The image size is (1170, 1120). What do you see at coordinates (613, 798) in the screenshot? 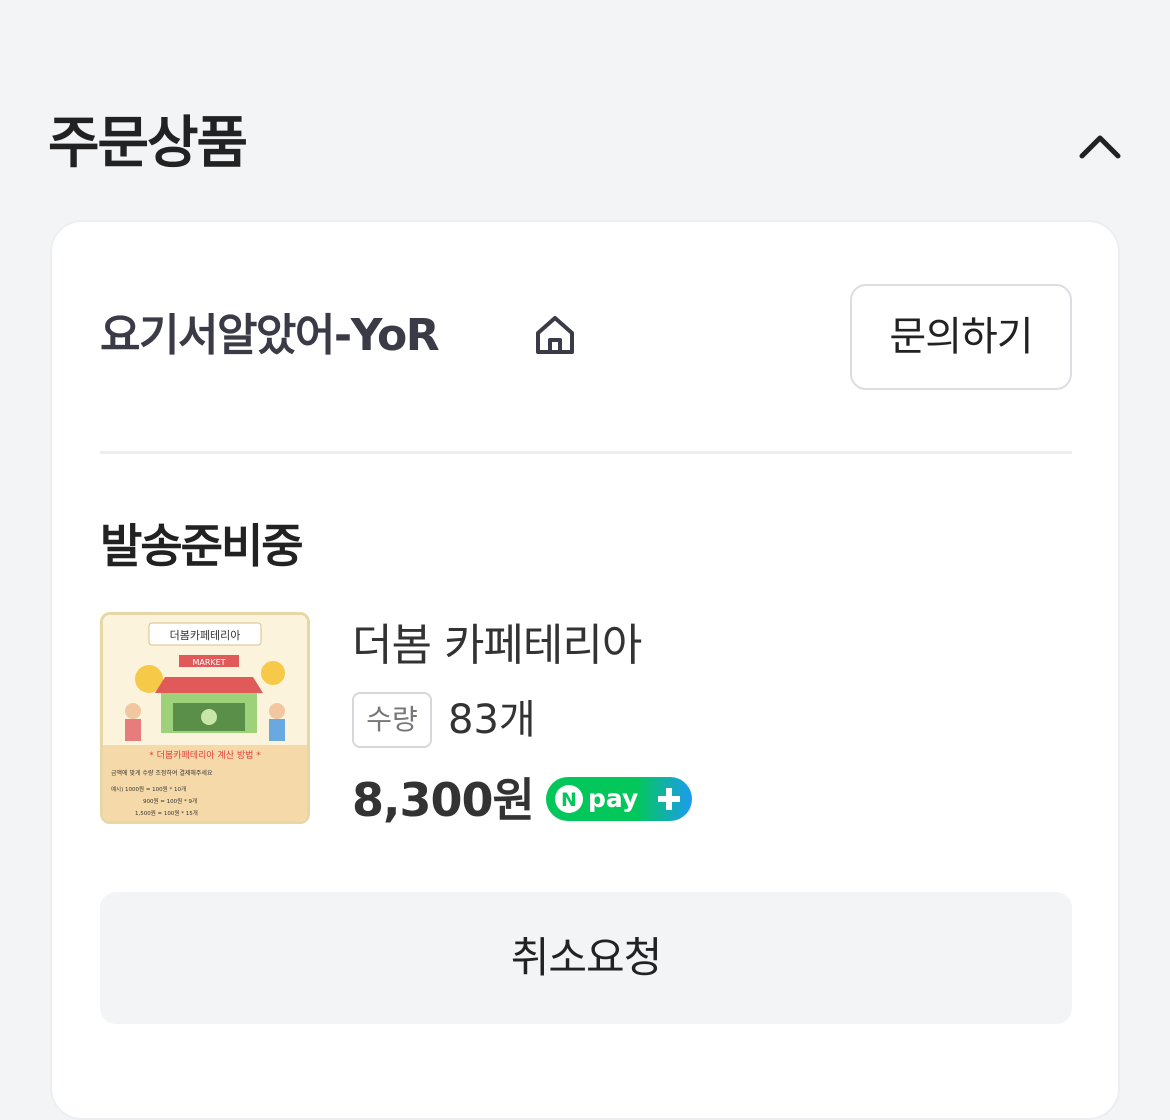
I see `svg-text: pay` at bounding box center [613, 798].